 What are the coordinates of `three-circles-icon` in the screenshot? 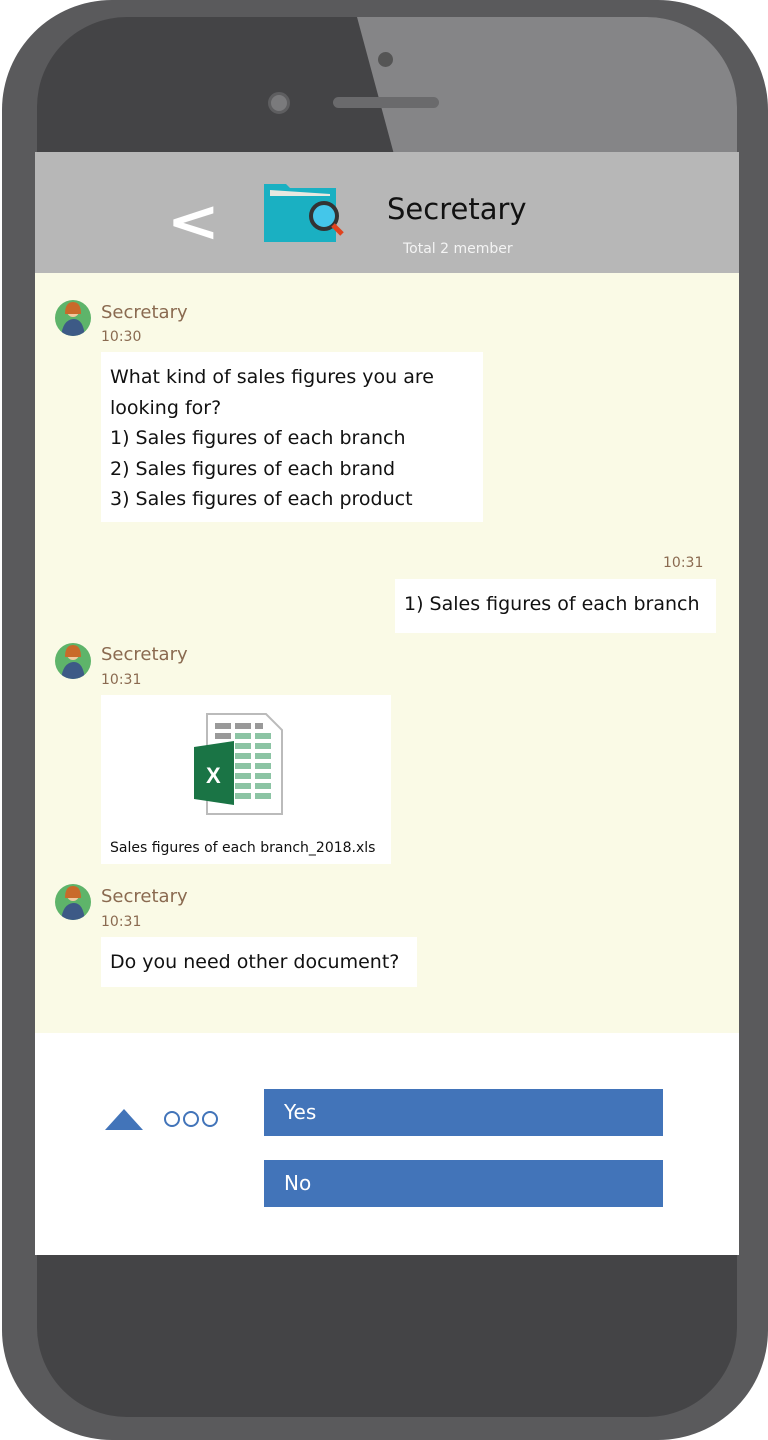 It's located at (191, 1119).